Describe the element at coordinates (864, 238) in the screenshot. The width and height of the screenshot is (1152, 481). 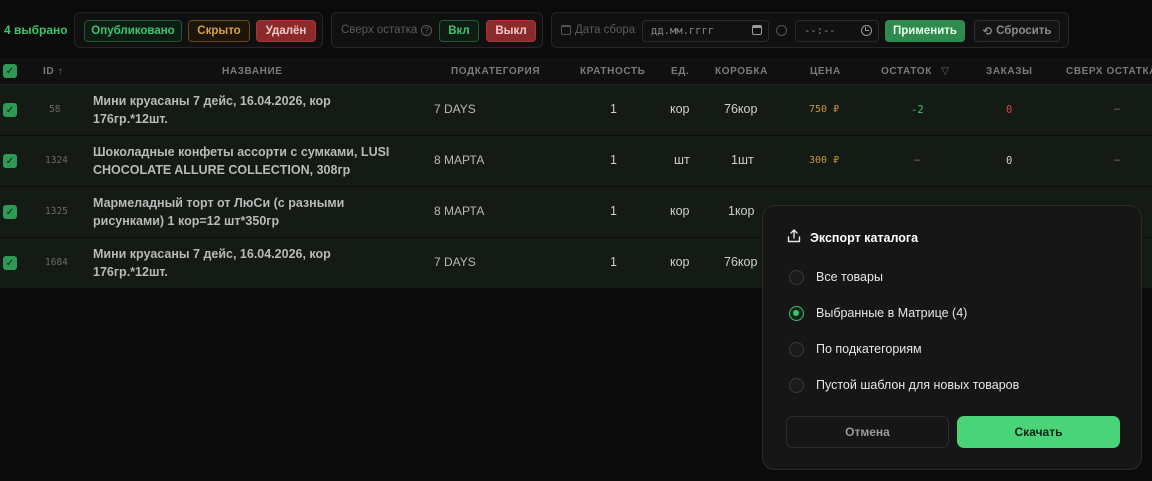
I see `modal-title: Экспорт каталога` at that location.